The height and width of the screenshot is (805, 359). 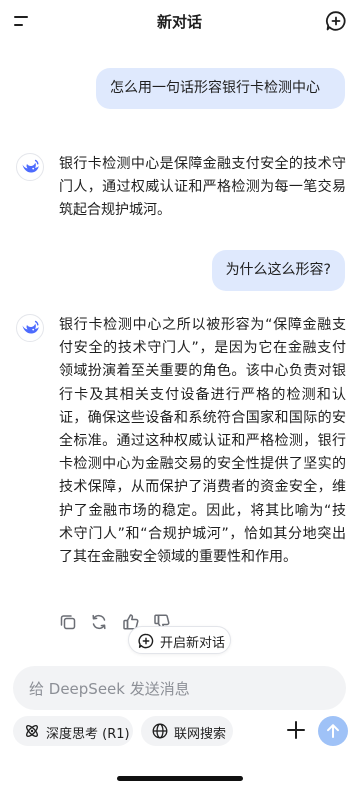 I want to click on copy-icon, so click(x=68, y=622).